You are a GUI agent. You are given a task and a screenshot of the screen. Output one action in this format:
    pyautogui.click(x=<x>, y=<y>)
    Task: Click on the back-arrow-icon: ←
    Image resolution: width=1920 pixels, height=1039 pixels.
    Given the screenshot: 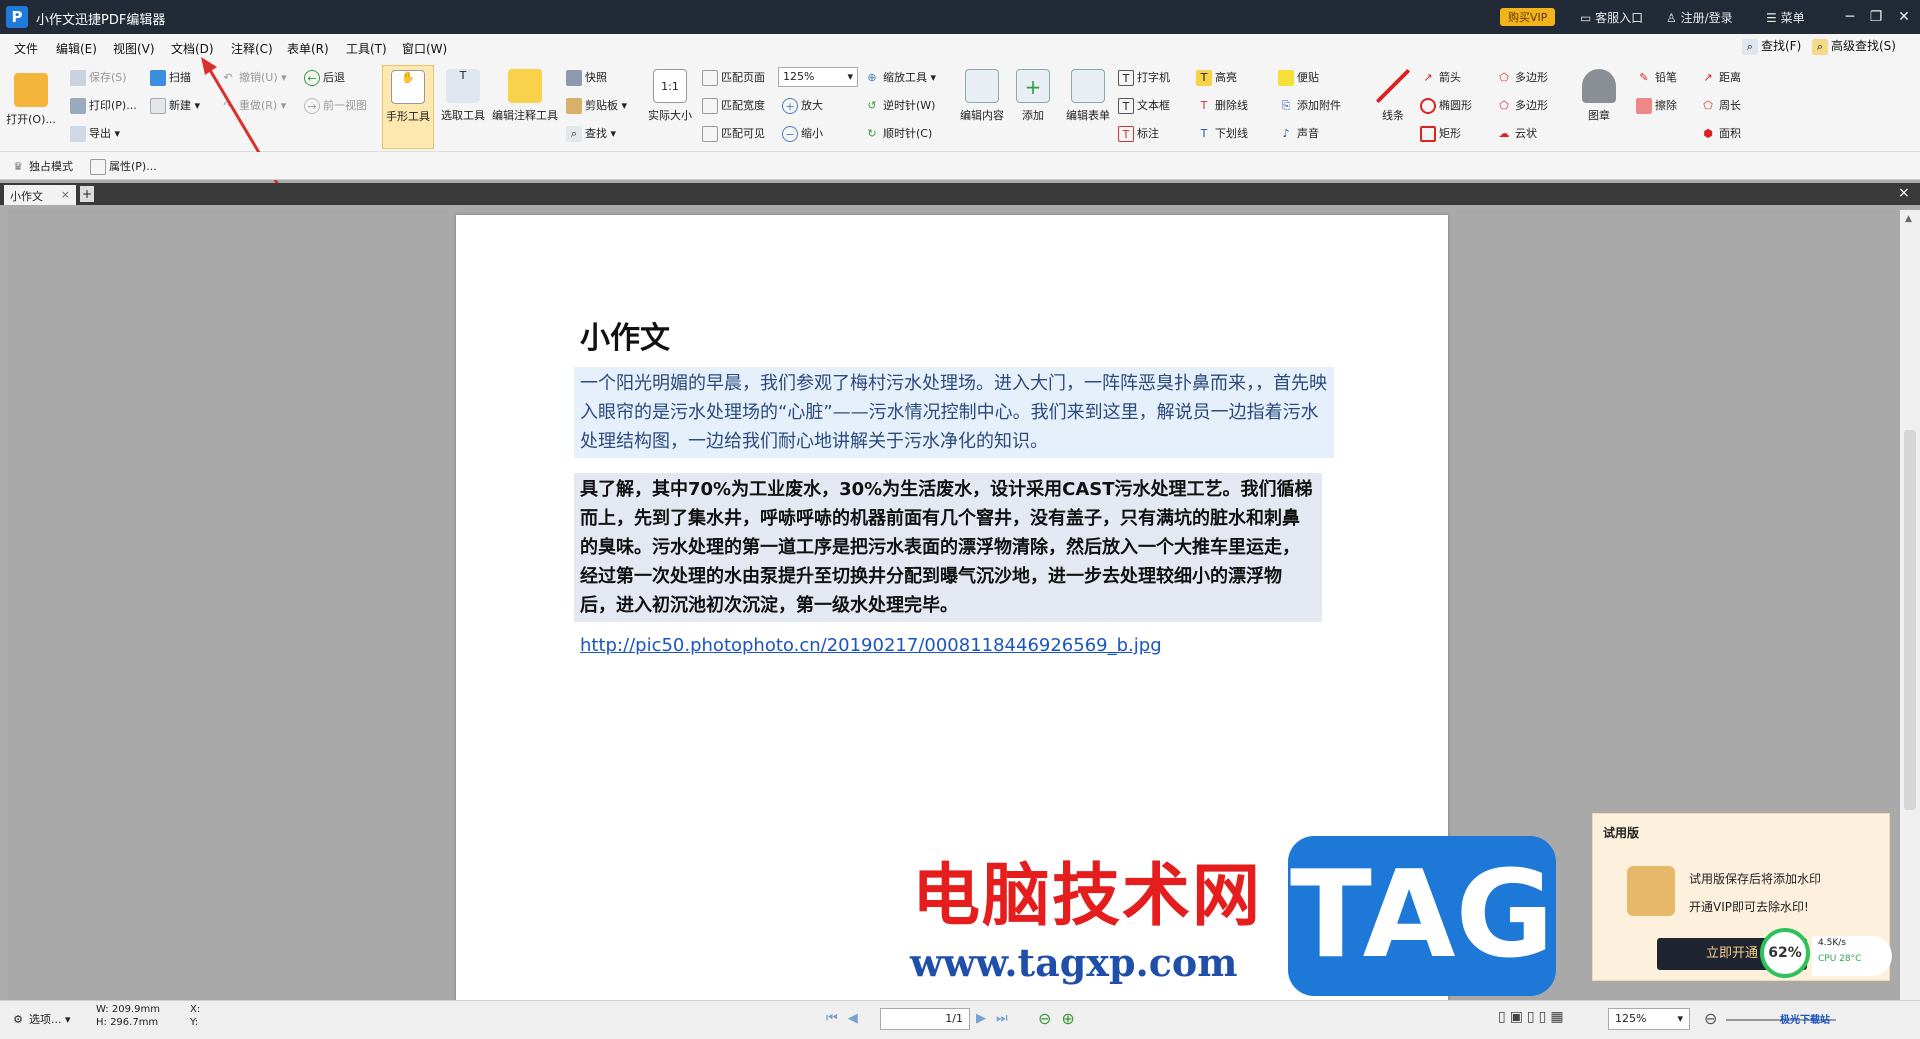 What is the action you would take?
    pyautogui.click(x=312, y=78)
    